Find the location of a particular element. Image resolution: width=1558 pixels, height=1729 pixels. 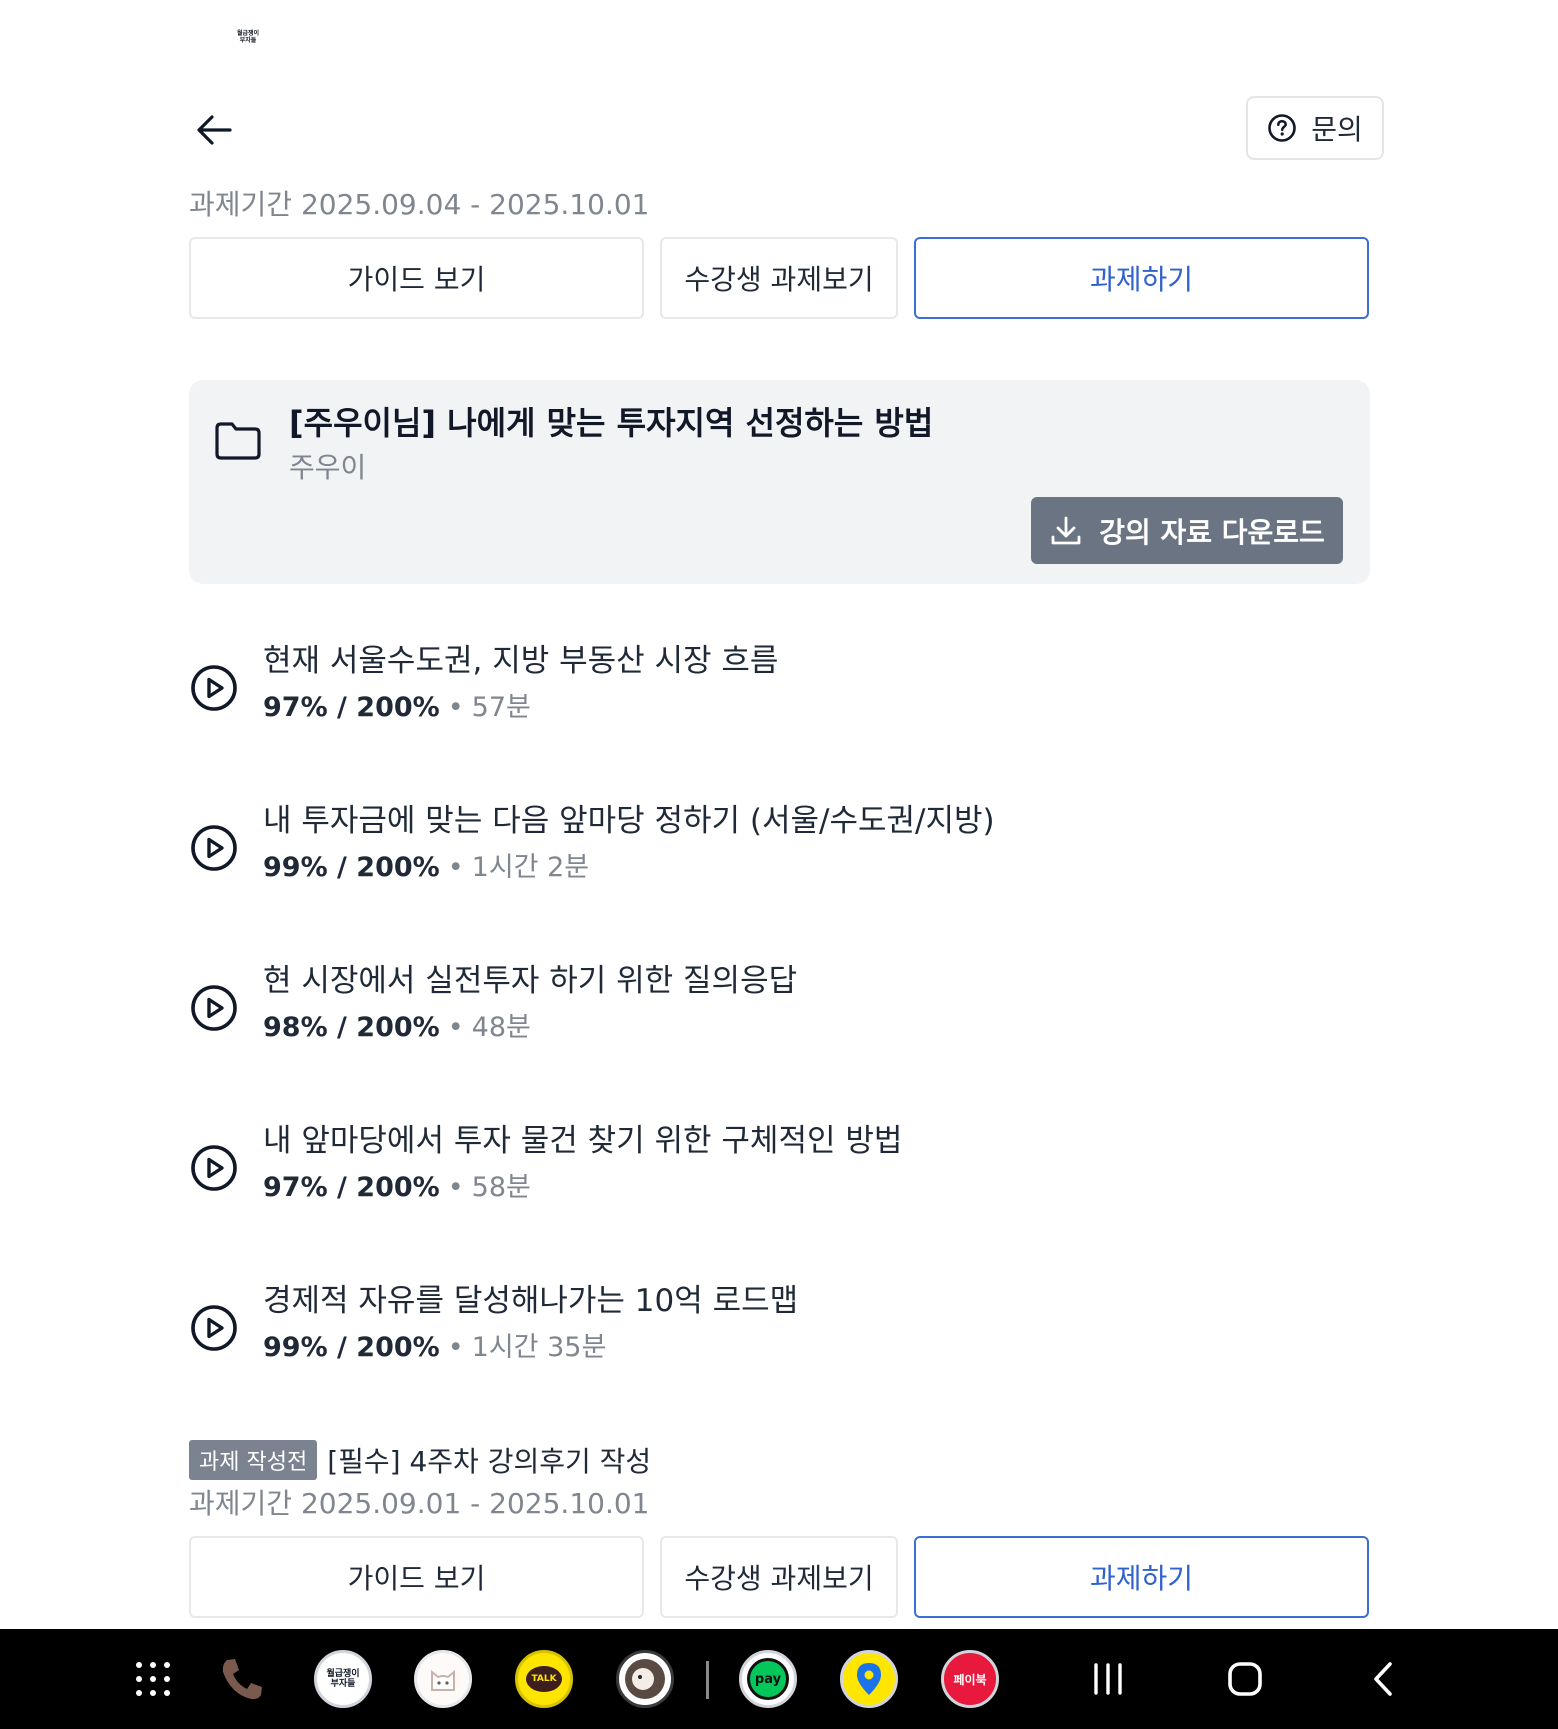

chevron-left-icon is located at coordinates (1383, 1679).